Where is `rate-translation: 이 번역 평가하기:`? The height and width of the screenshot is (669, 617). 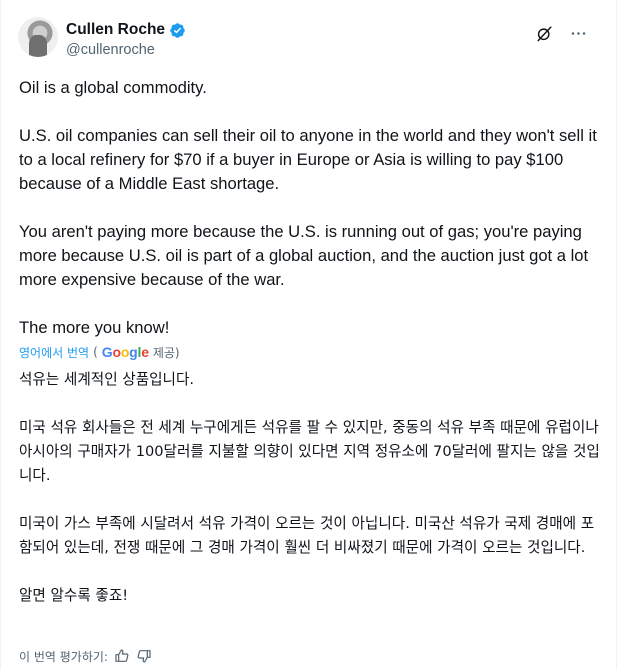
rate-translation: 이 번역 평가하기: is located at coordinates (85, 656).